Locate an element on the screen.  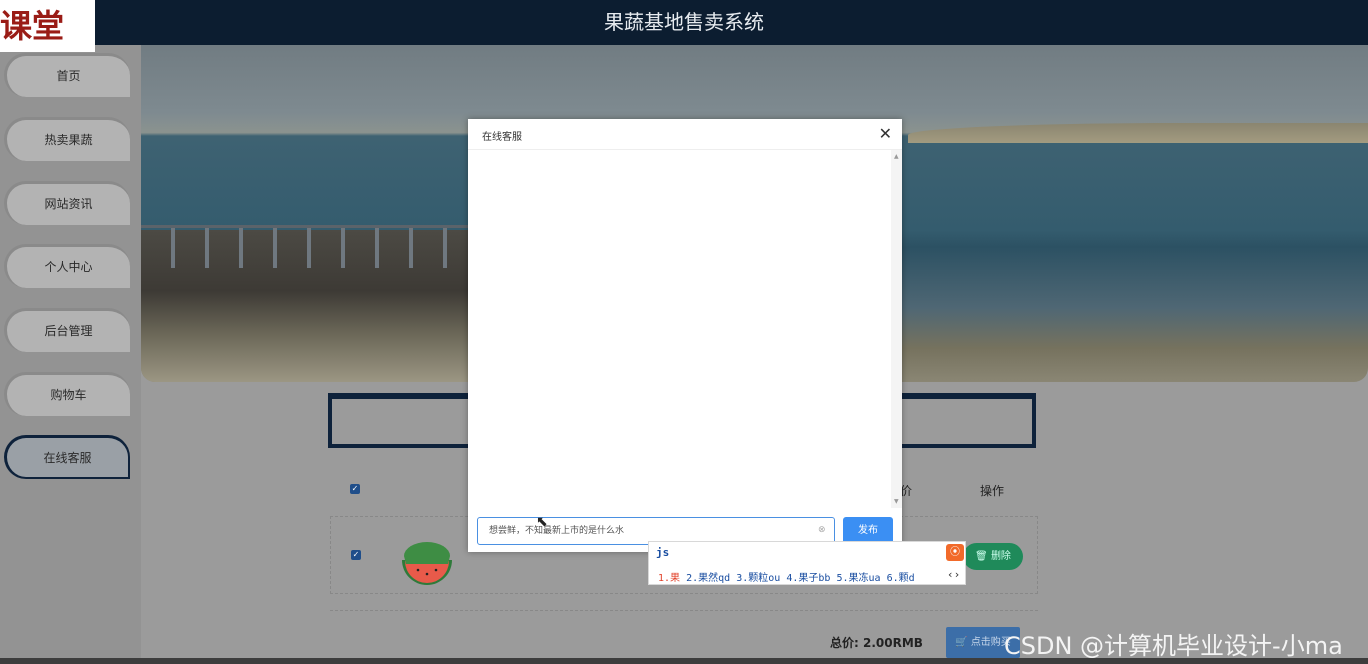
close-icon: ✕ is located at coordinates (885, 133).